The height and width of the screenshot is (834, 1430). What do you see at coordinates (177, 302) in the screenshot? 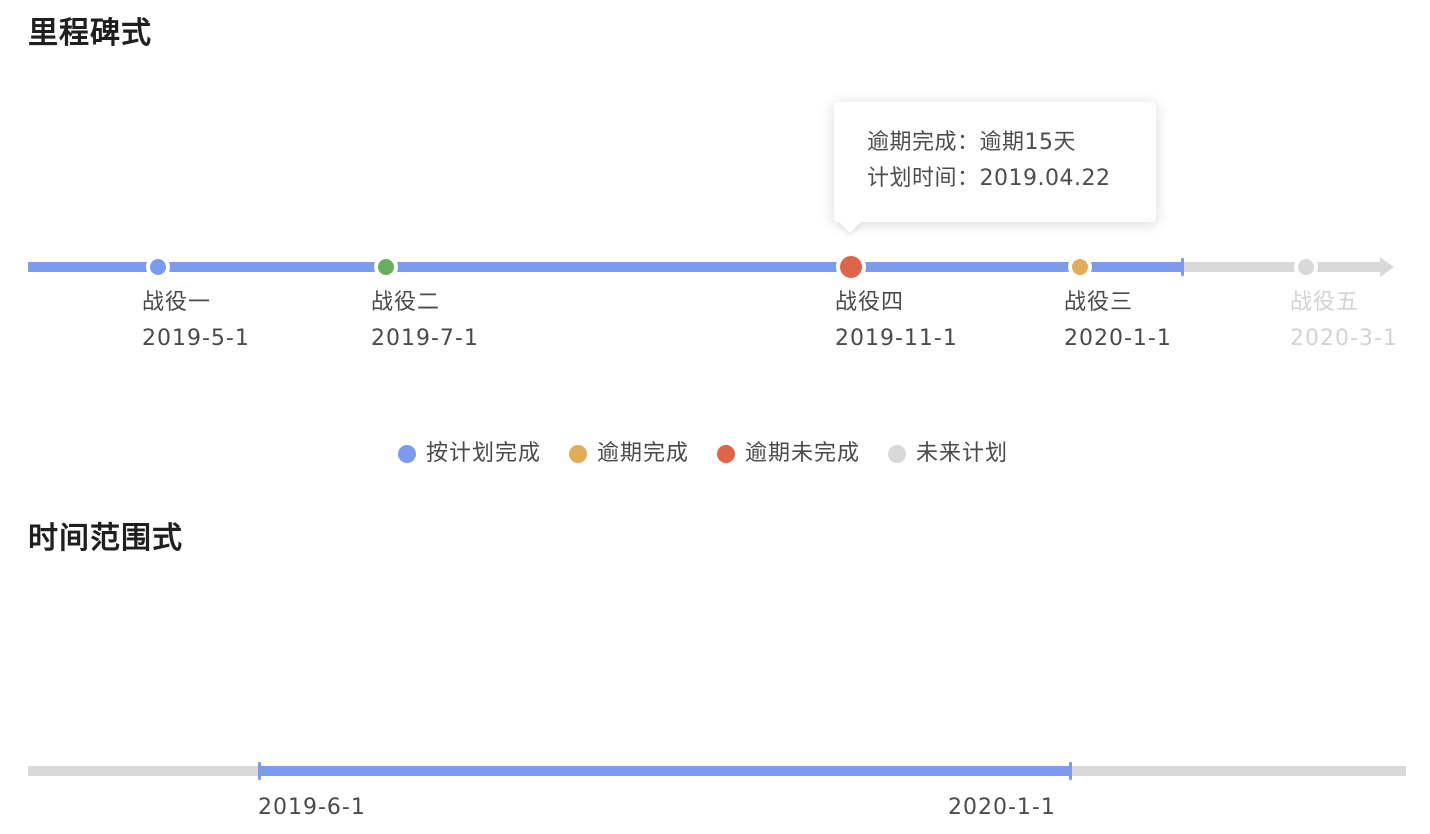
I see `milestone-name: 战役一` at bounding box center [177, 302].